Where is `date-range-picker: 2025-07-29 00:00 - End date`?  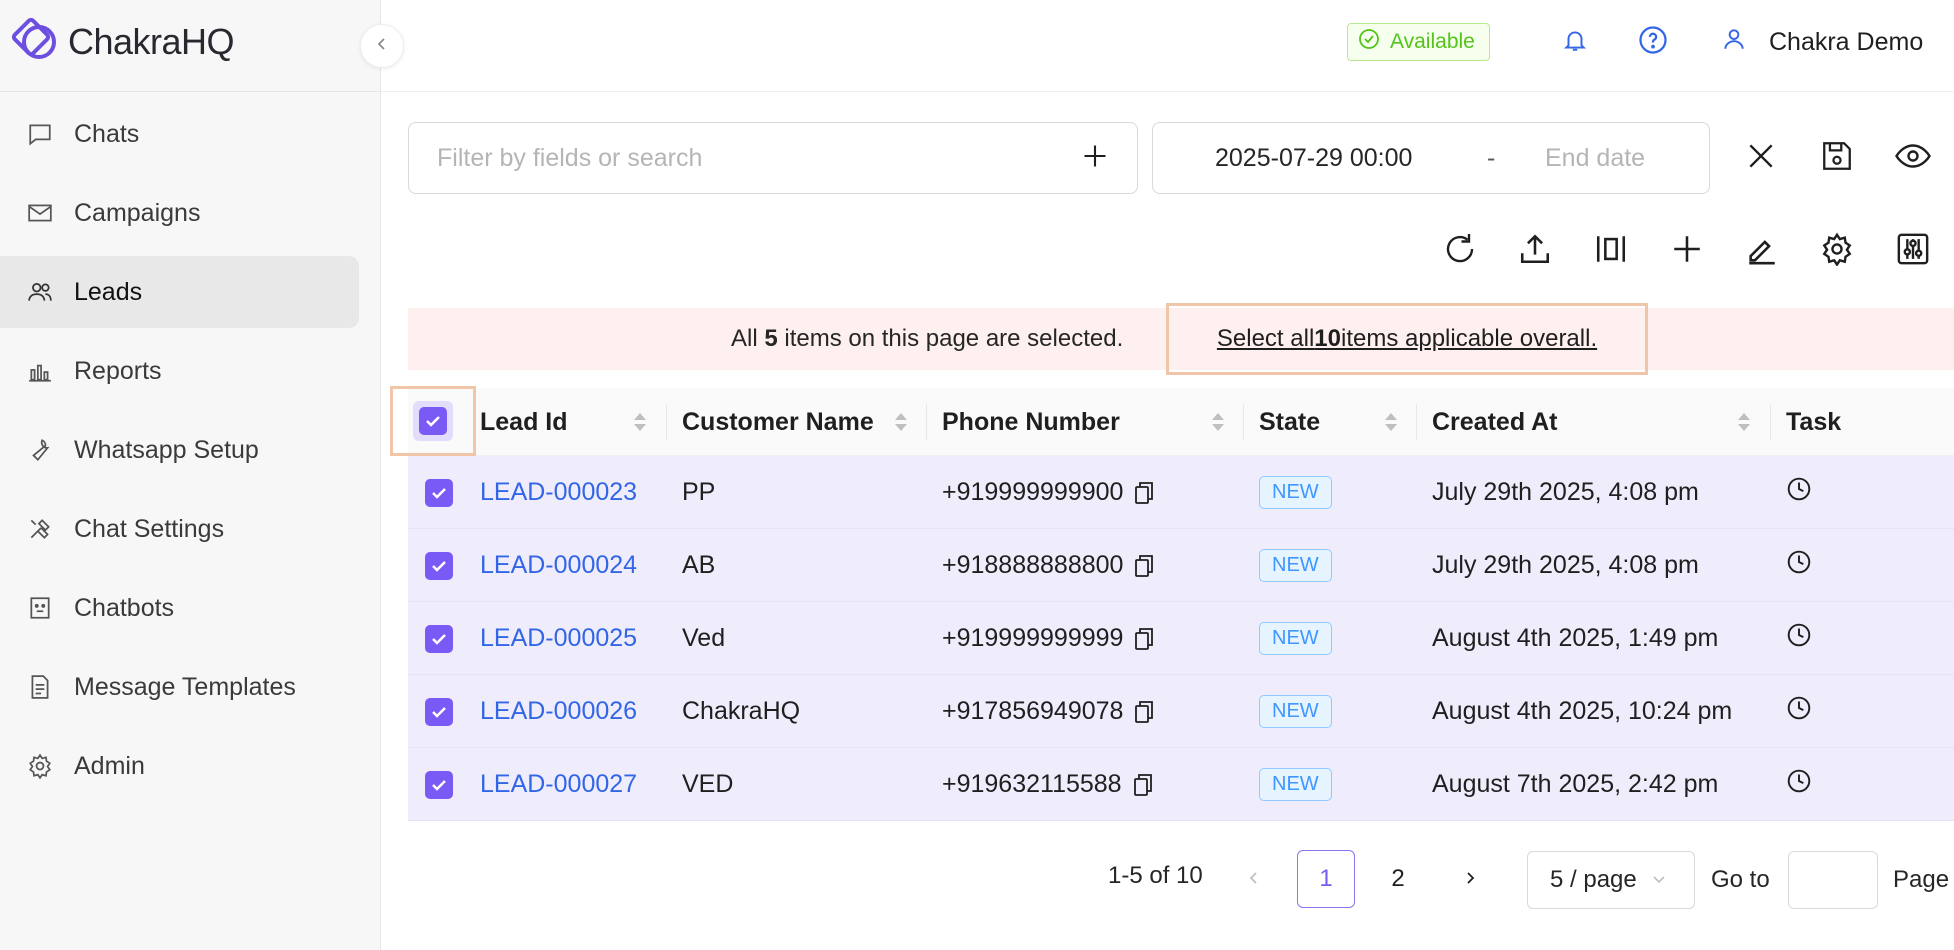
date-range-picker: 2025-07-29 00:00 - End date is located at coordinates (1431, 158).